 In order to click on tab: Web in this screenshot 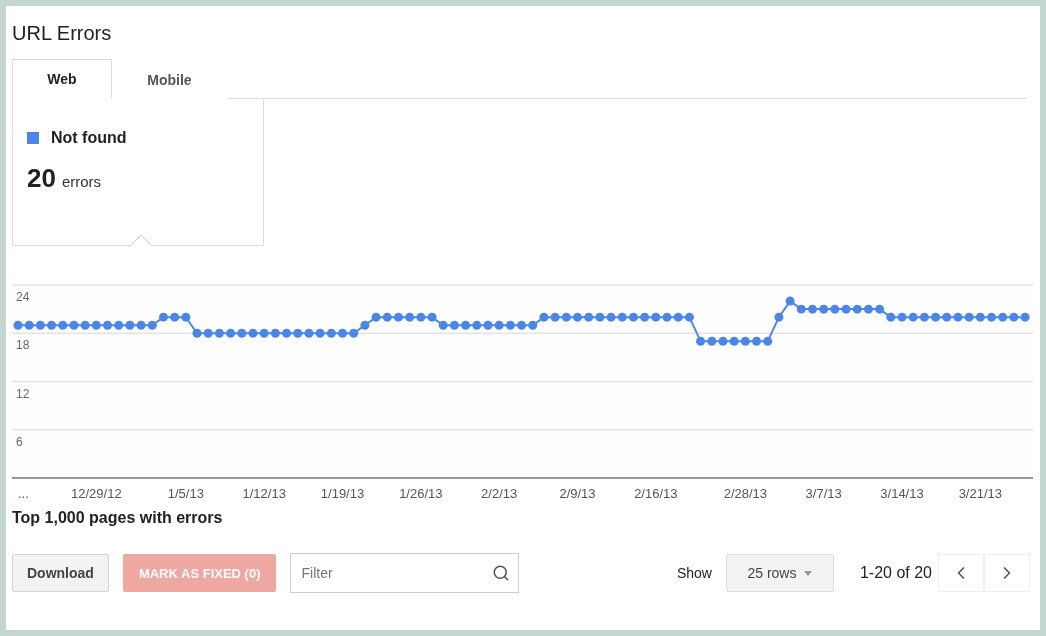, I will do `click(62, 79)`.